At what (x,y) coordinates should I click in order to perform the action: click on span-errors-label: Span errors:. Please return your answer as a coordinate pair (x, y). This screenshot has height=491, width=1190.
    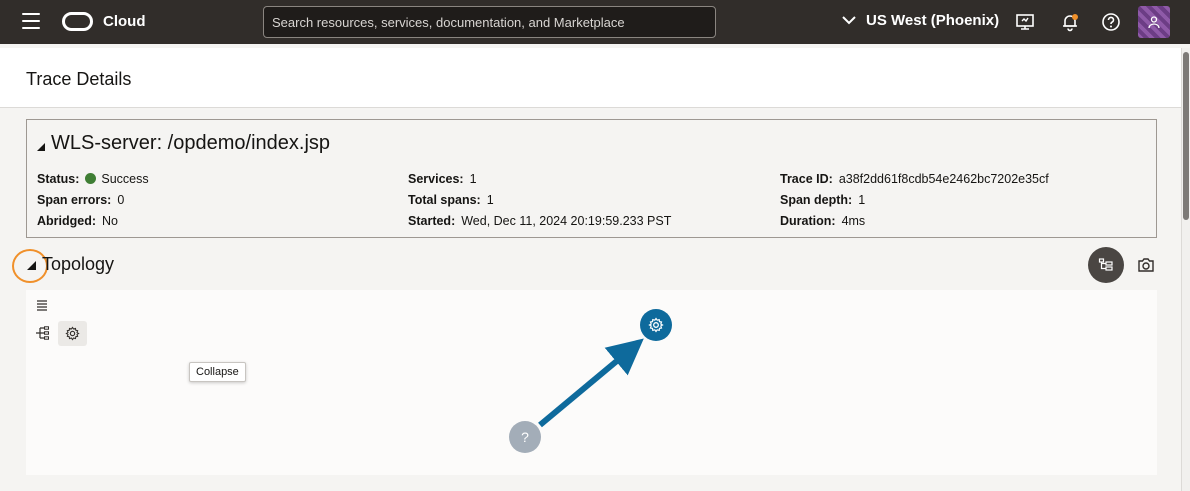
    Looking at the image, I should click on (74, 200).